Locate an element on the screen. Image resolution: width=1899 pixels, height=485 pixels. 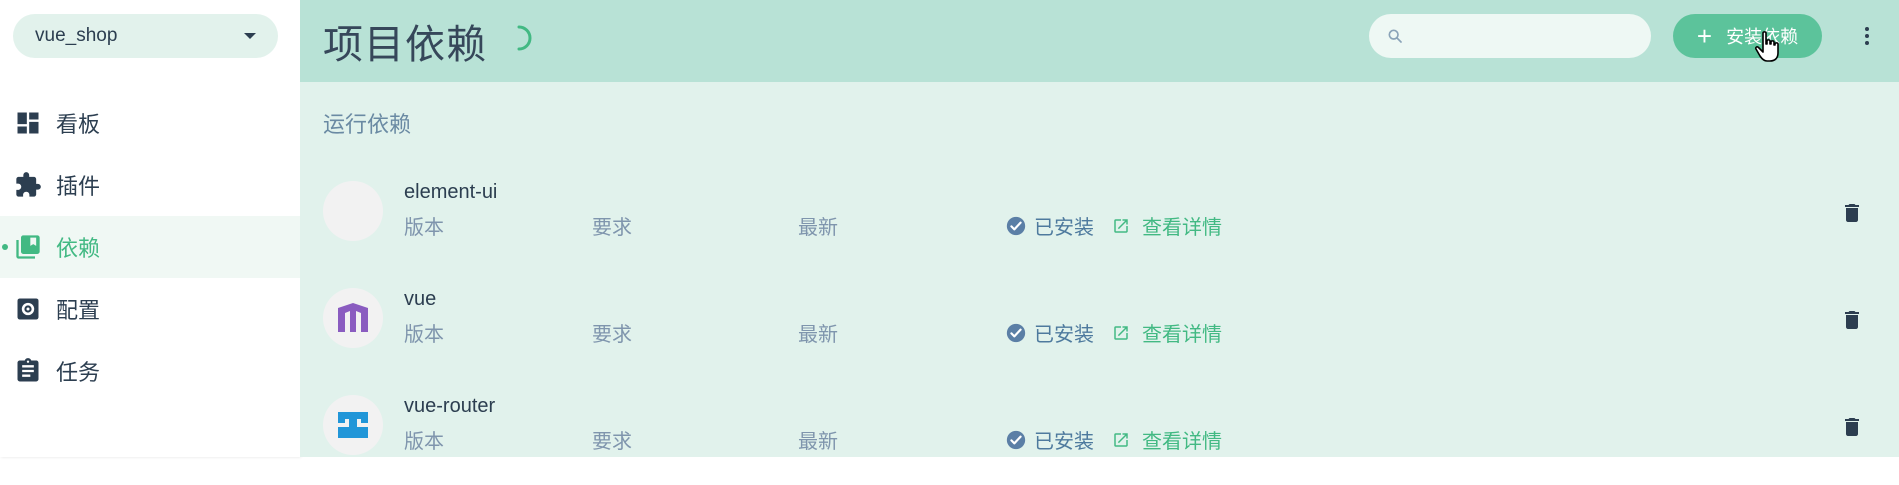
settings-box-icon is located at coordinates (28, 309).